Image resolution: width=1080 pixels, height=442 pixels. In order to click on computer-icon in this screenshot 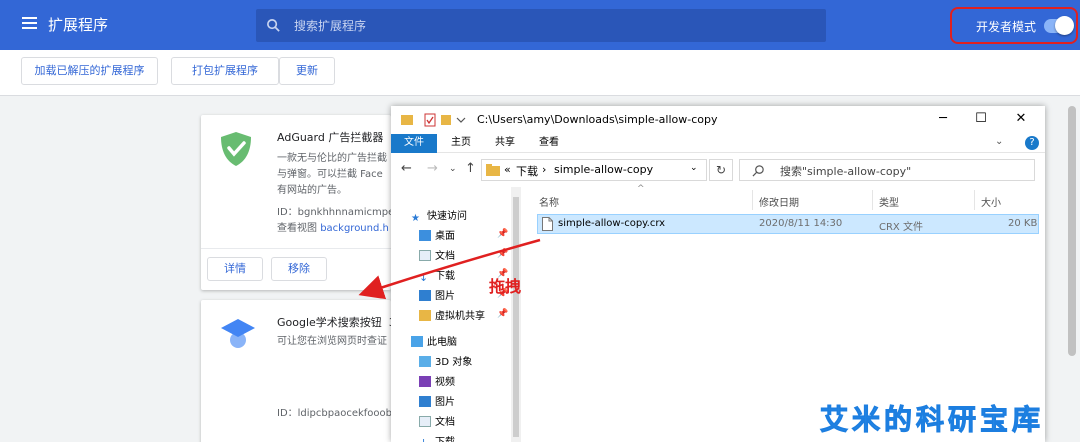, I will do `click(417, 341)`.